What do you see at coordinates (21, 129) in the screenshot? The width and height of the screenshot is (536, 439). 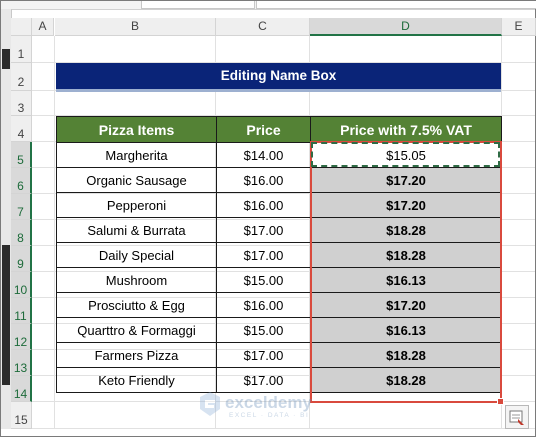 I see `row-header-4: 4` at bounding box center [21, 129].